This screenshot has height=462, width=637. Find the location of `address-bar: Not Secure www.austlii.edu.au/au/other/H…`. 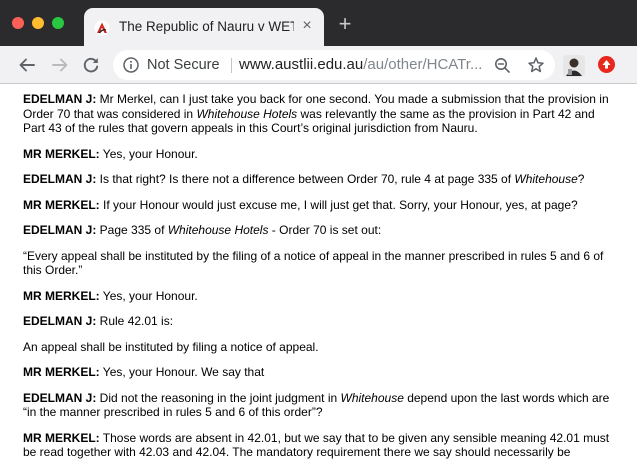

address-bar: Not Secure www.austlii.edu.au/au/other/H… is located at coordinates (334, 65).